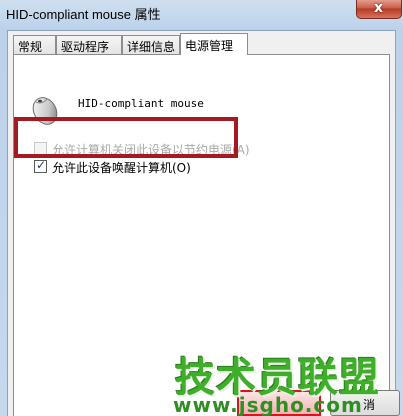 The height and width of the screenshot is (416, 403). I want to click on tab-general: 常规, so click(34, 44).